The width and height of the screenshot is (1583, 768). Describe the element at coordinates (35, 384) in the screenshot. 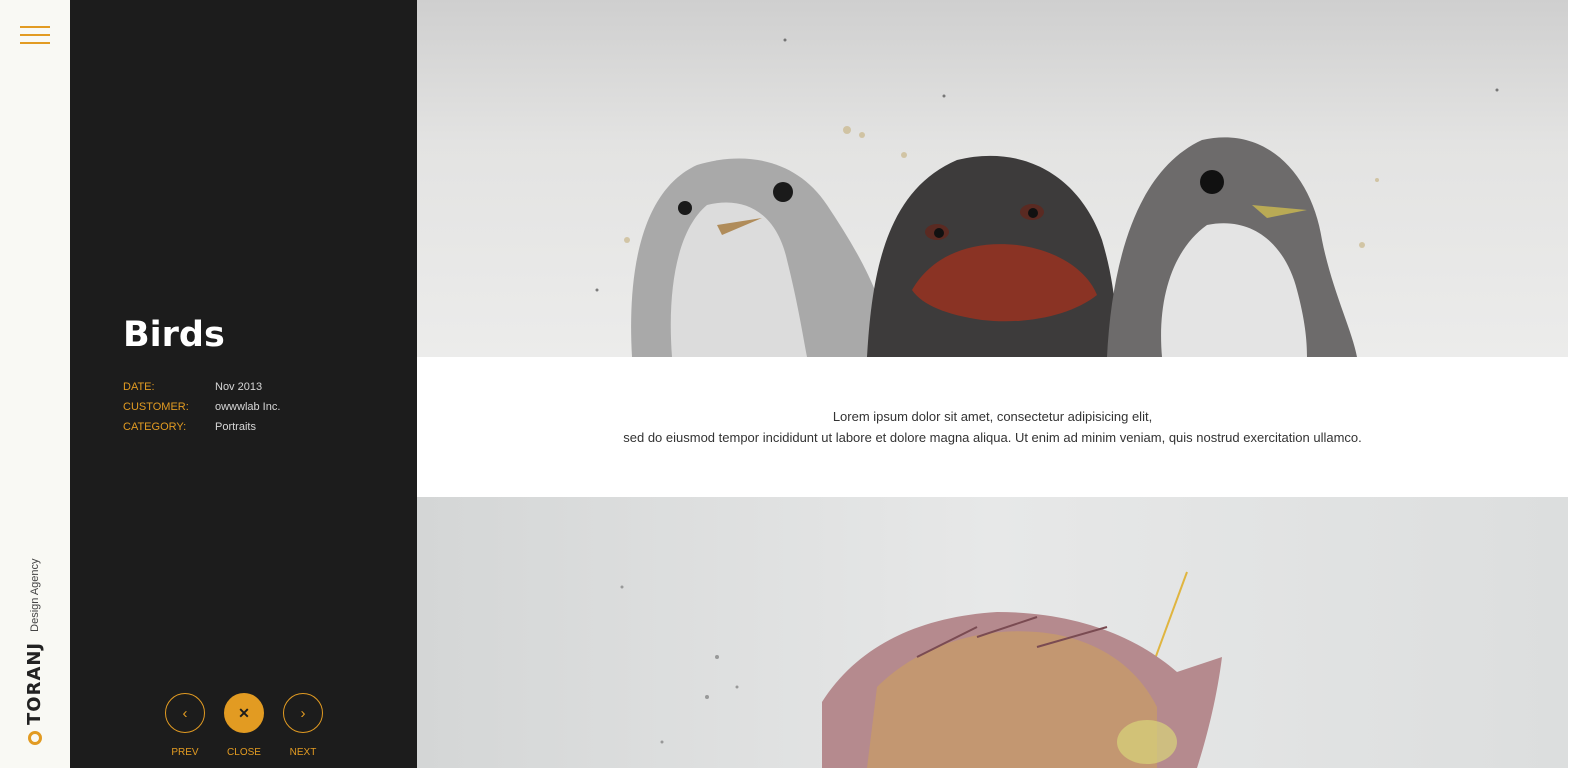

I see `left-rail: TORANJ Design Agency` at that location.